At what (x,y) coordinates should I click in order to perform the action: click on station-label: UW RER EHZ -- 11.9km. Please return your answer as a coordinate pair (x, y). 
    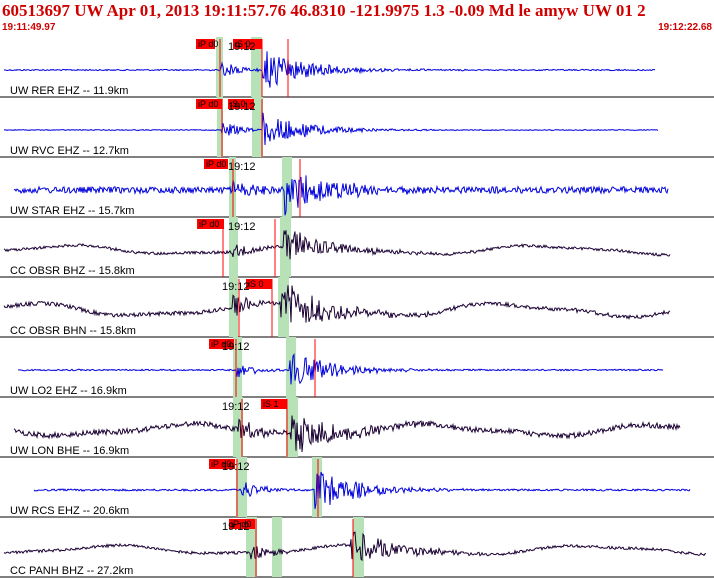
    Looking at the image, I should click on (69, 91).